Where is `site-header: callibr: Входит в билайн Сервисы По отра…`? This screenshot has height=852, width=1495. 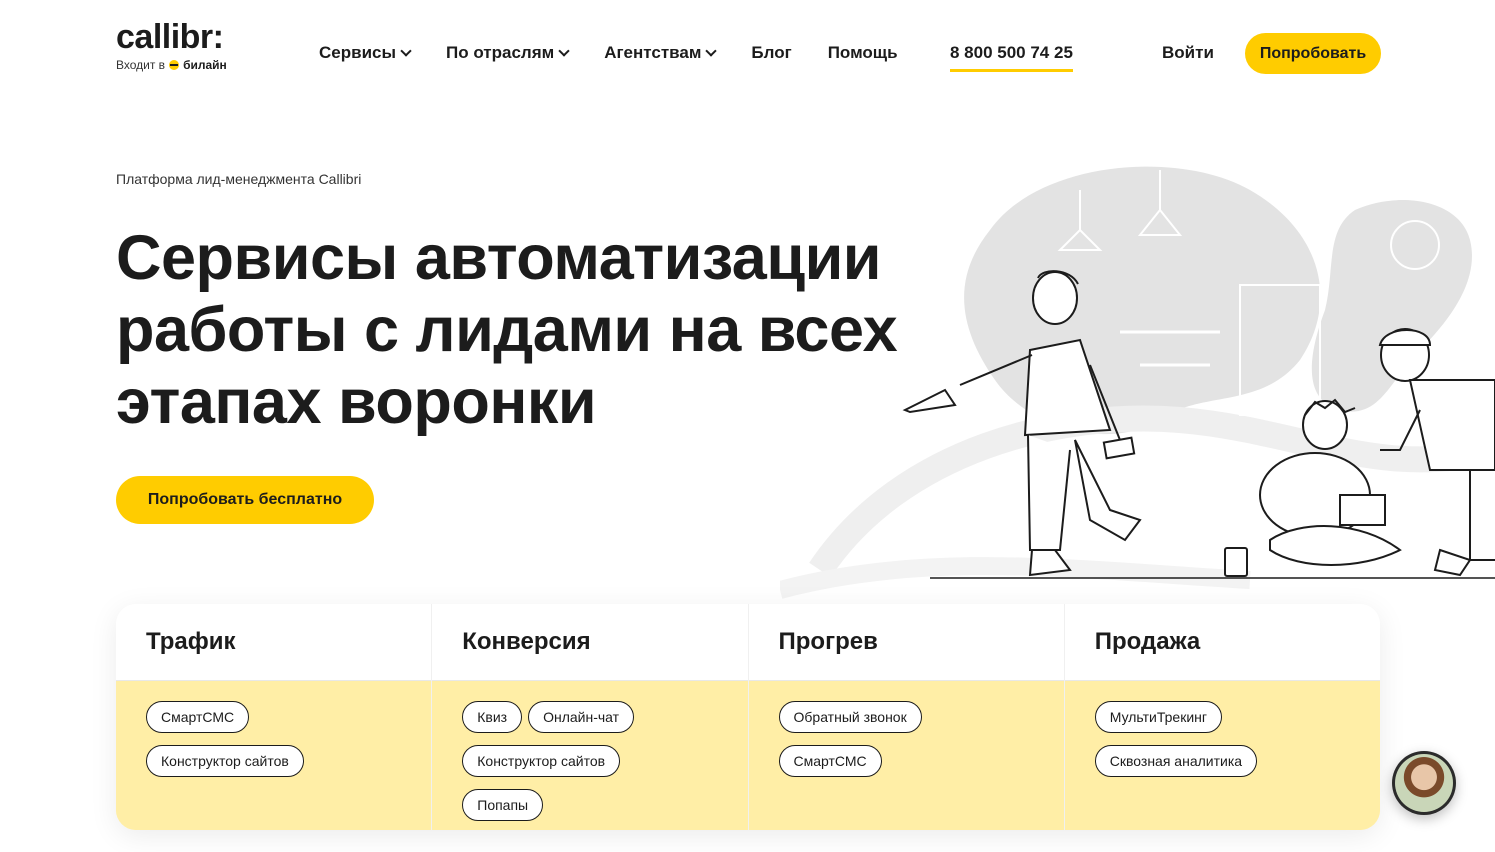 site-header: callibr: Входит в билайн Сервисы По отра… is located at coordinates (747, 55).